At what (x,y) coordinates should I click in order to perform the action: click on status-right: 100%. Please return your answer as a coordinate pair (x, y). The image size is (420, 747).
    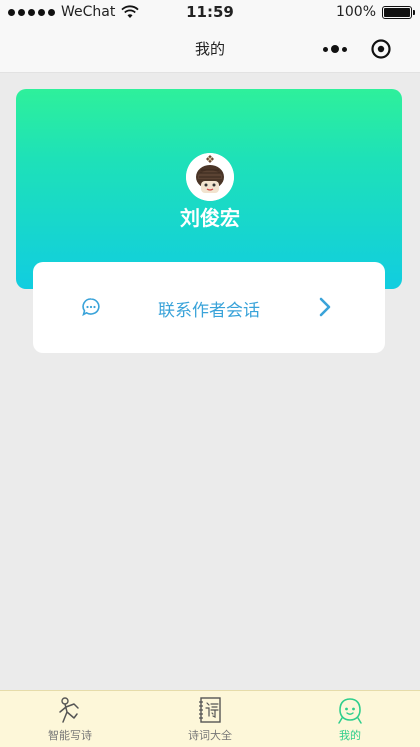
    Looking at the image, I should click on (375, 12).